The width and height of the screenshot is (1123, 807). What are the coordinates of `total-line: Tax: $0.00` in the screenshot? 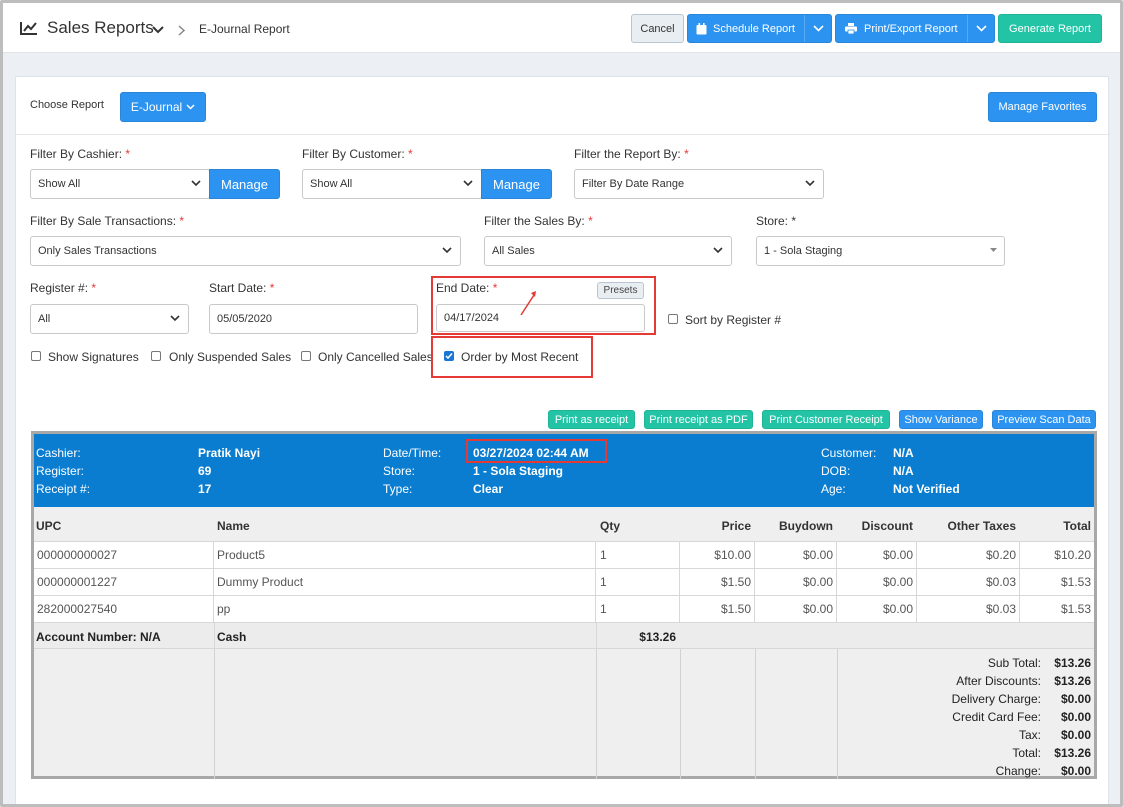 It's located at (1054, 735).